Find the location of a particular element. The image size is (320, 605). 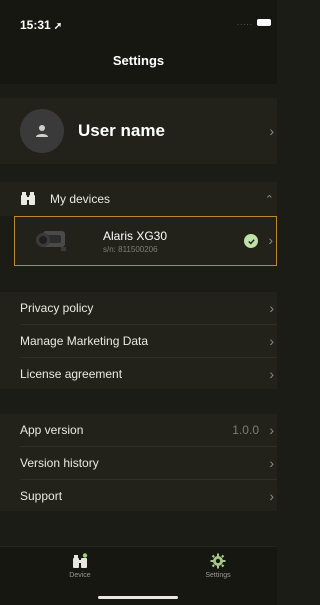

device-name: Alaris XG30 is located at coordinates (135, 236).